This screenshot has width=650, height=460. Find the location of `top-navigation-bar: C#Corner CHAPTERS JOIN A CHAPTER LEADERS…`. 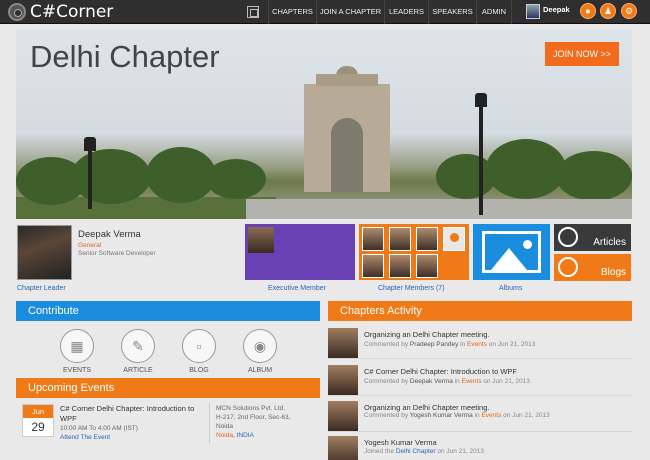

top-navigation-bar: C#Corner CHAPTERS JOIN A CHAPTER LEADERS… is located at coordinates (325, 12).